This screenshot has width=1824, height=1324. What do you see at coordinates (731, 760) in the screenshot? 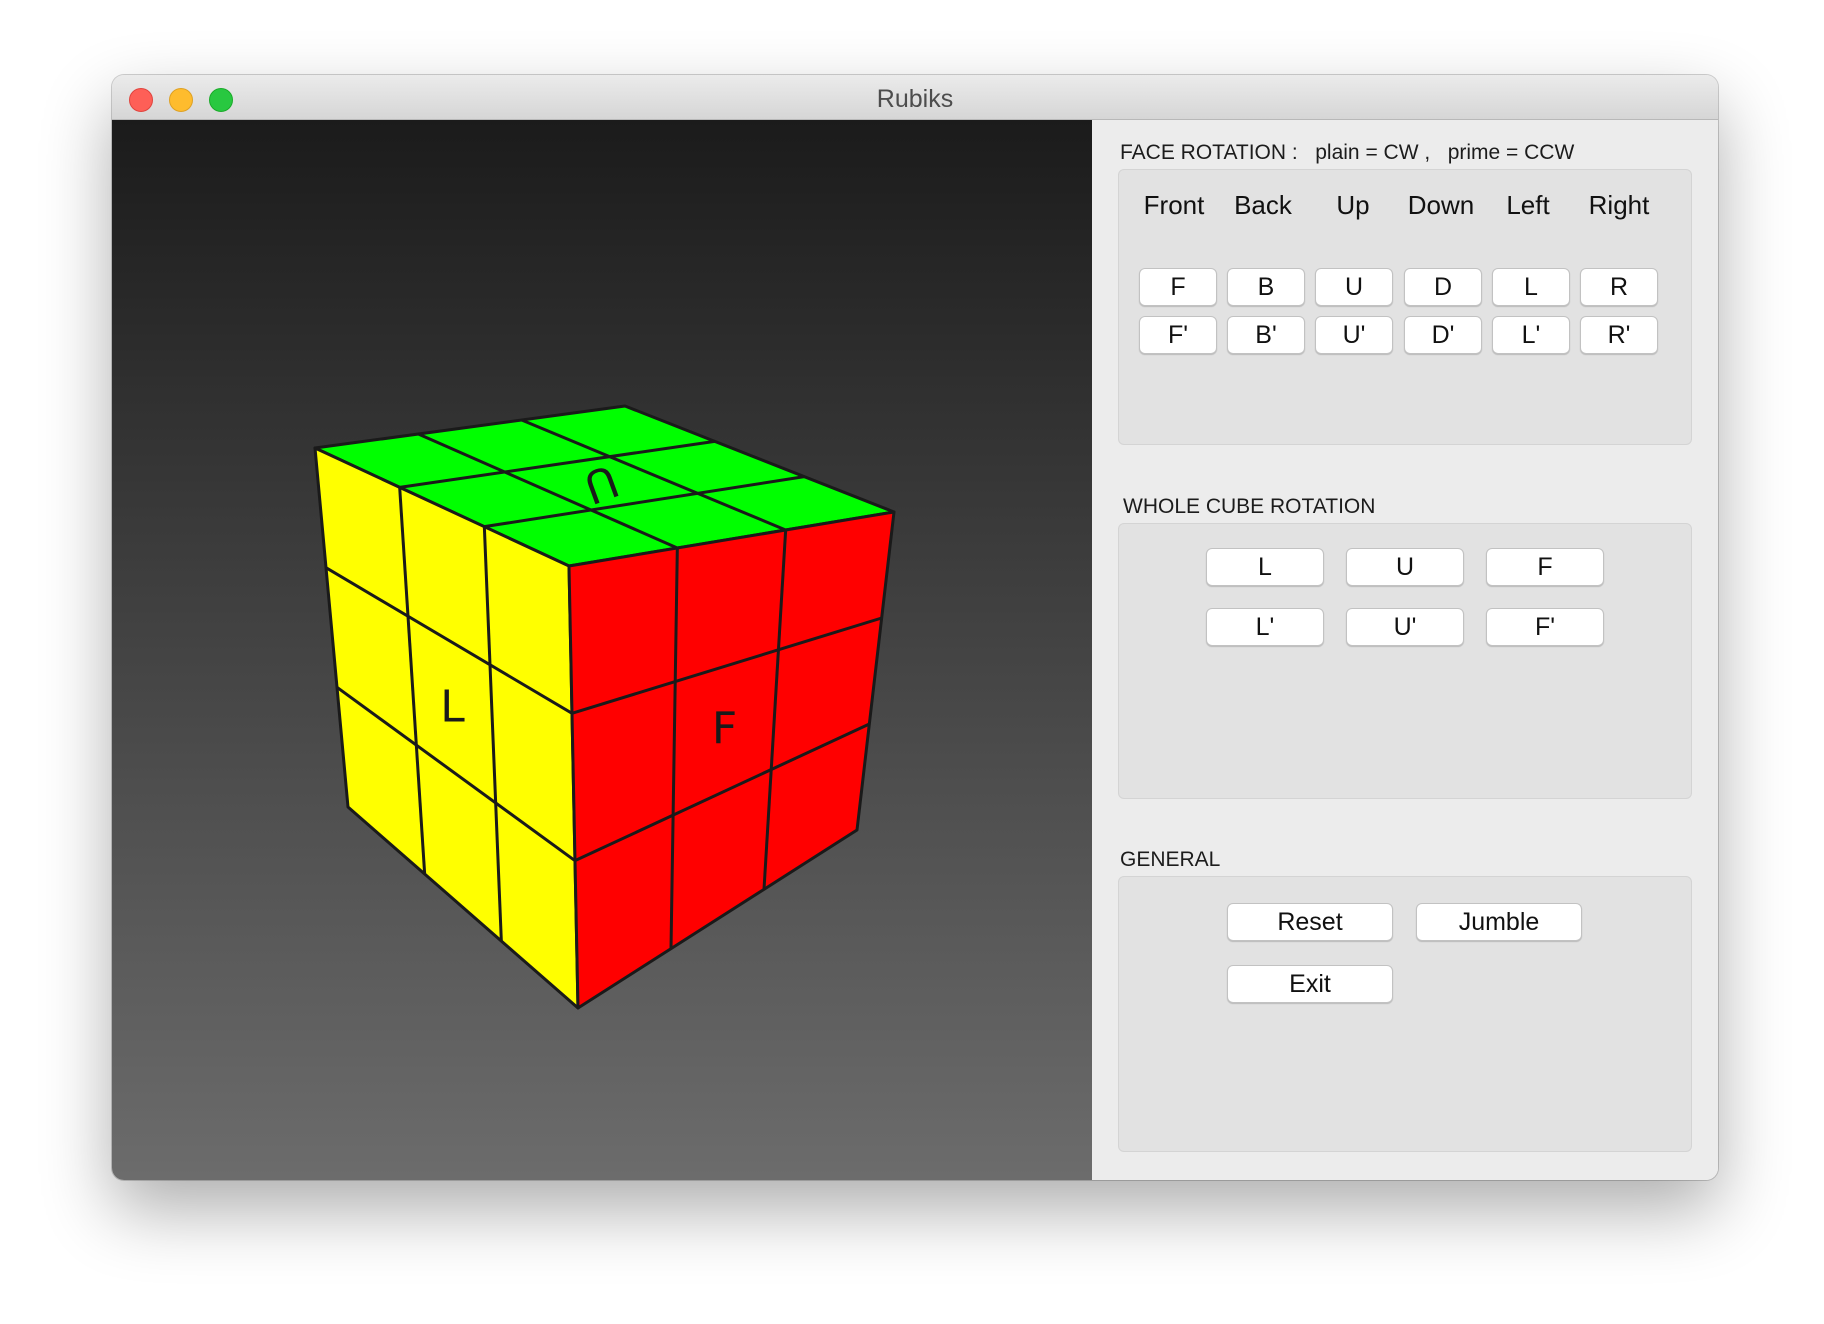
I see `cube-face-front` at bounding box center [731, 760].